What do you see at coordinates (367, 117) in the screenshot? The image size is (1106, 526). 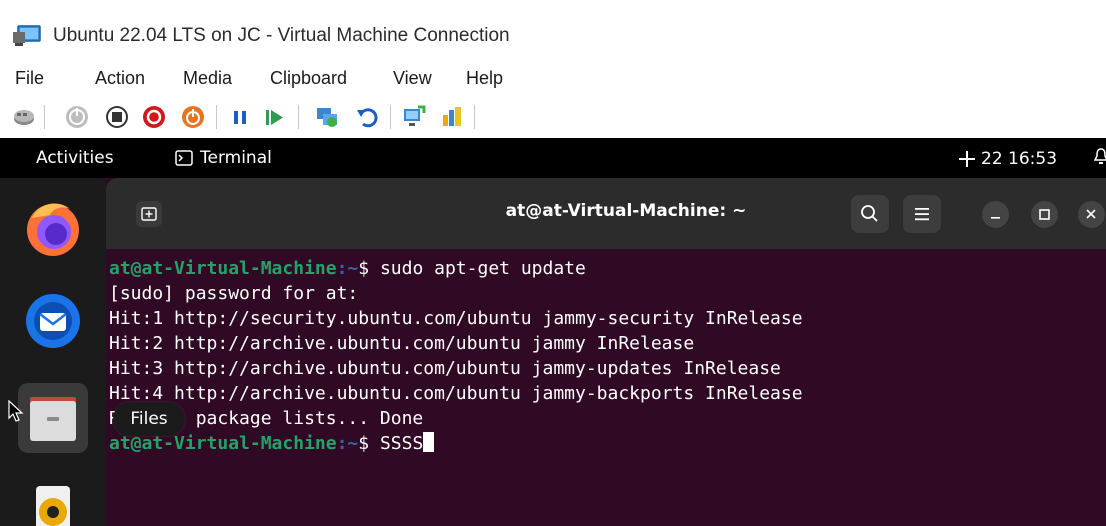 I see `revert-icon` at bounding box center [367, 117].